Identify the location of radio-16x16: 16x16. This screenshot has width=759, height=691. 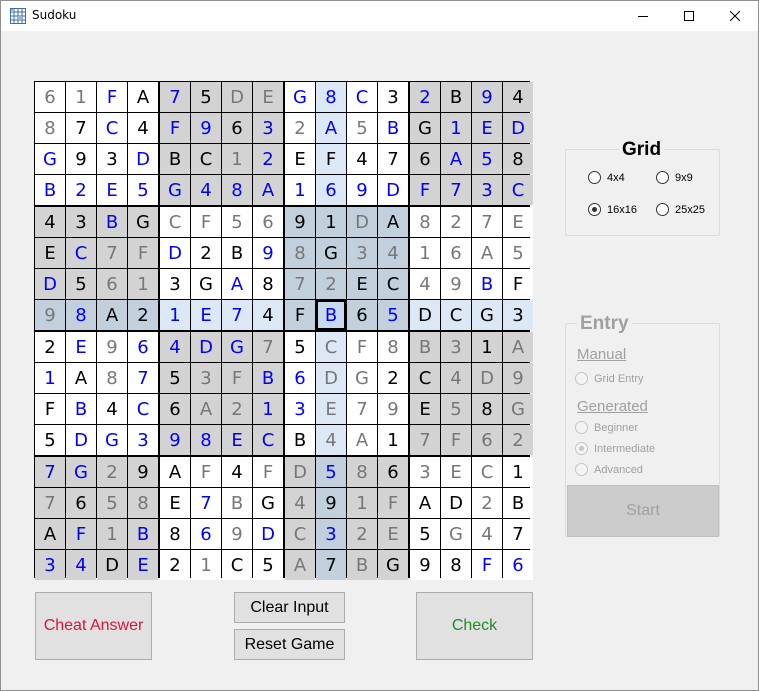
(612, 209).